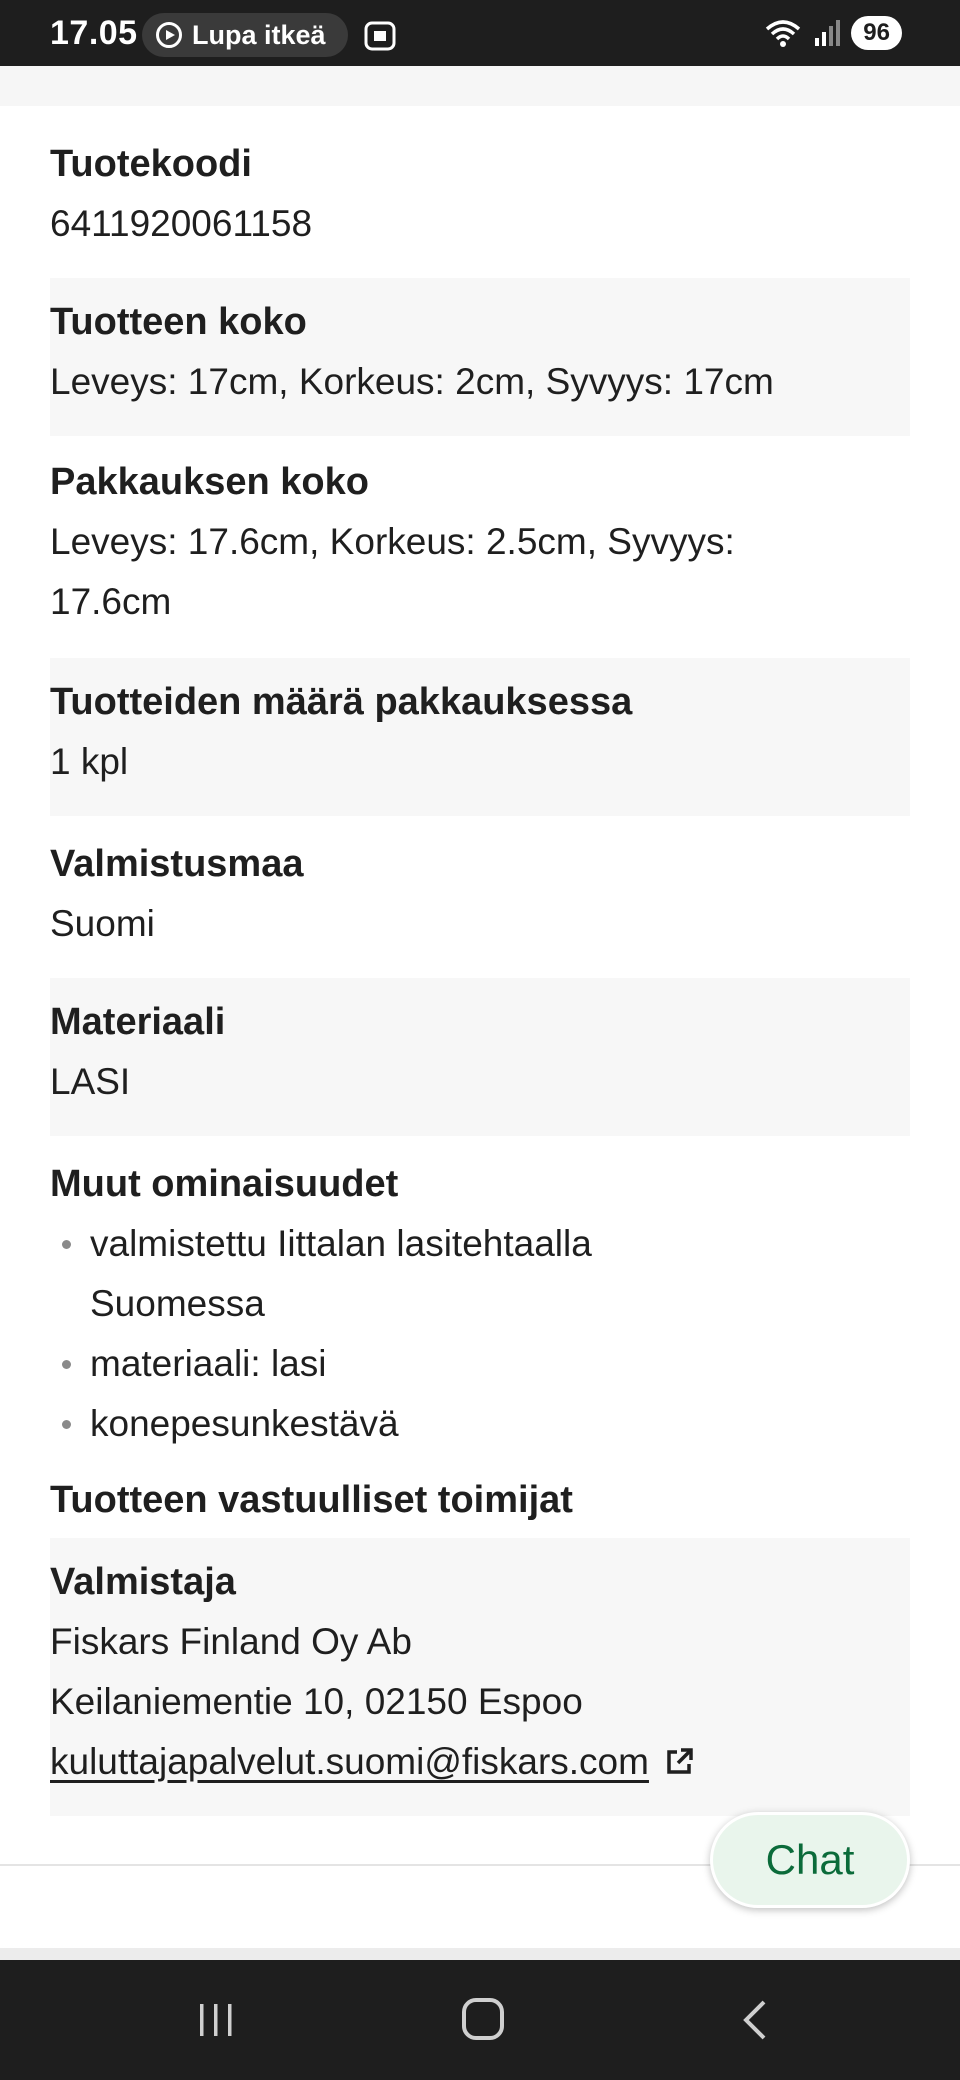  Describe the element at coordinates (341, 1243) in the screenshot. I see `feature-text: valmistettu Iittalan lasitehtaalla` at that location.